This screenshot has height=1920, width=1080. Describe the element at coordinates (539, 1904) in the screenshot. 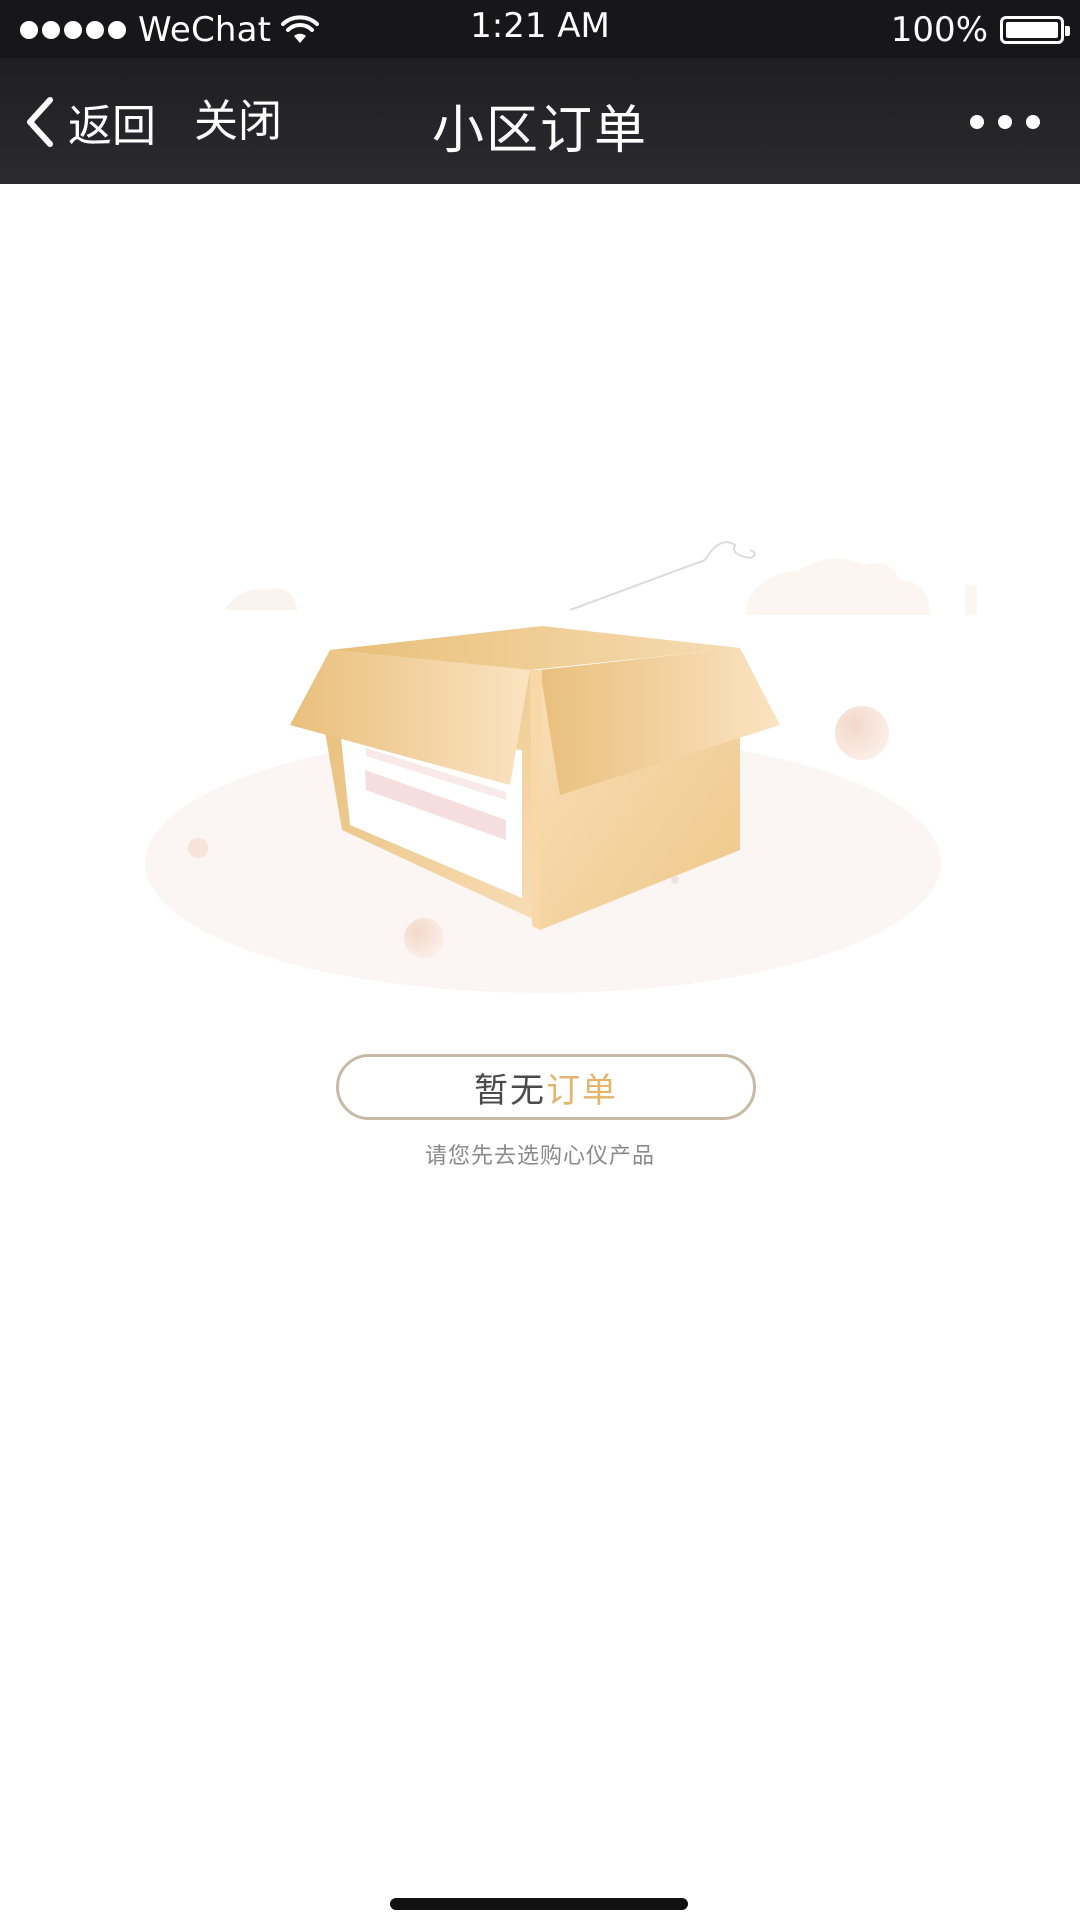

I see `home-indicator` at that location.